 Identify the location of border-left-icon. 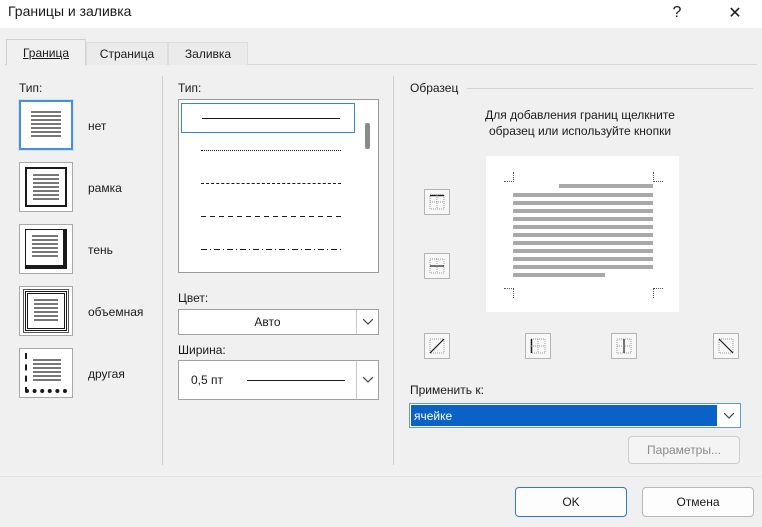
(538, 346).